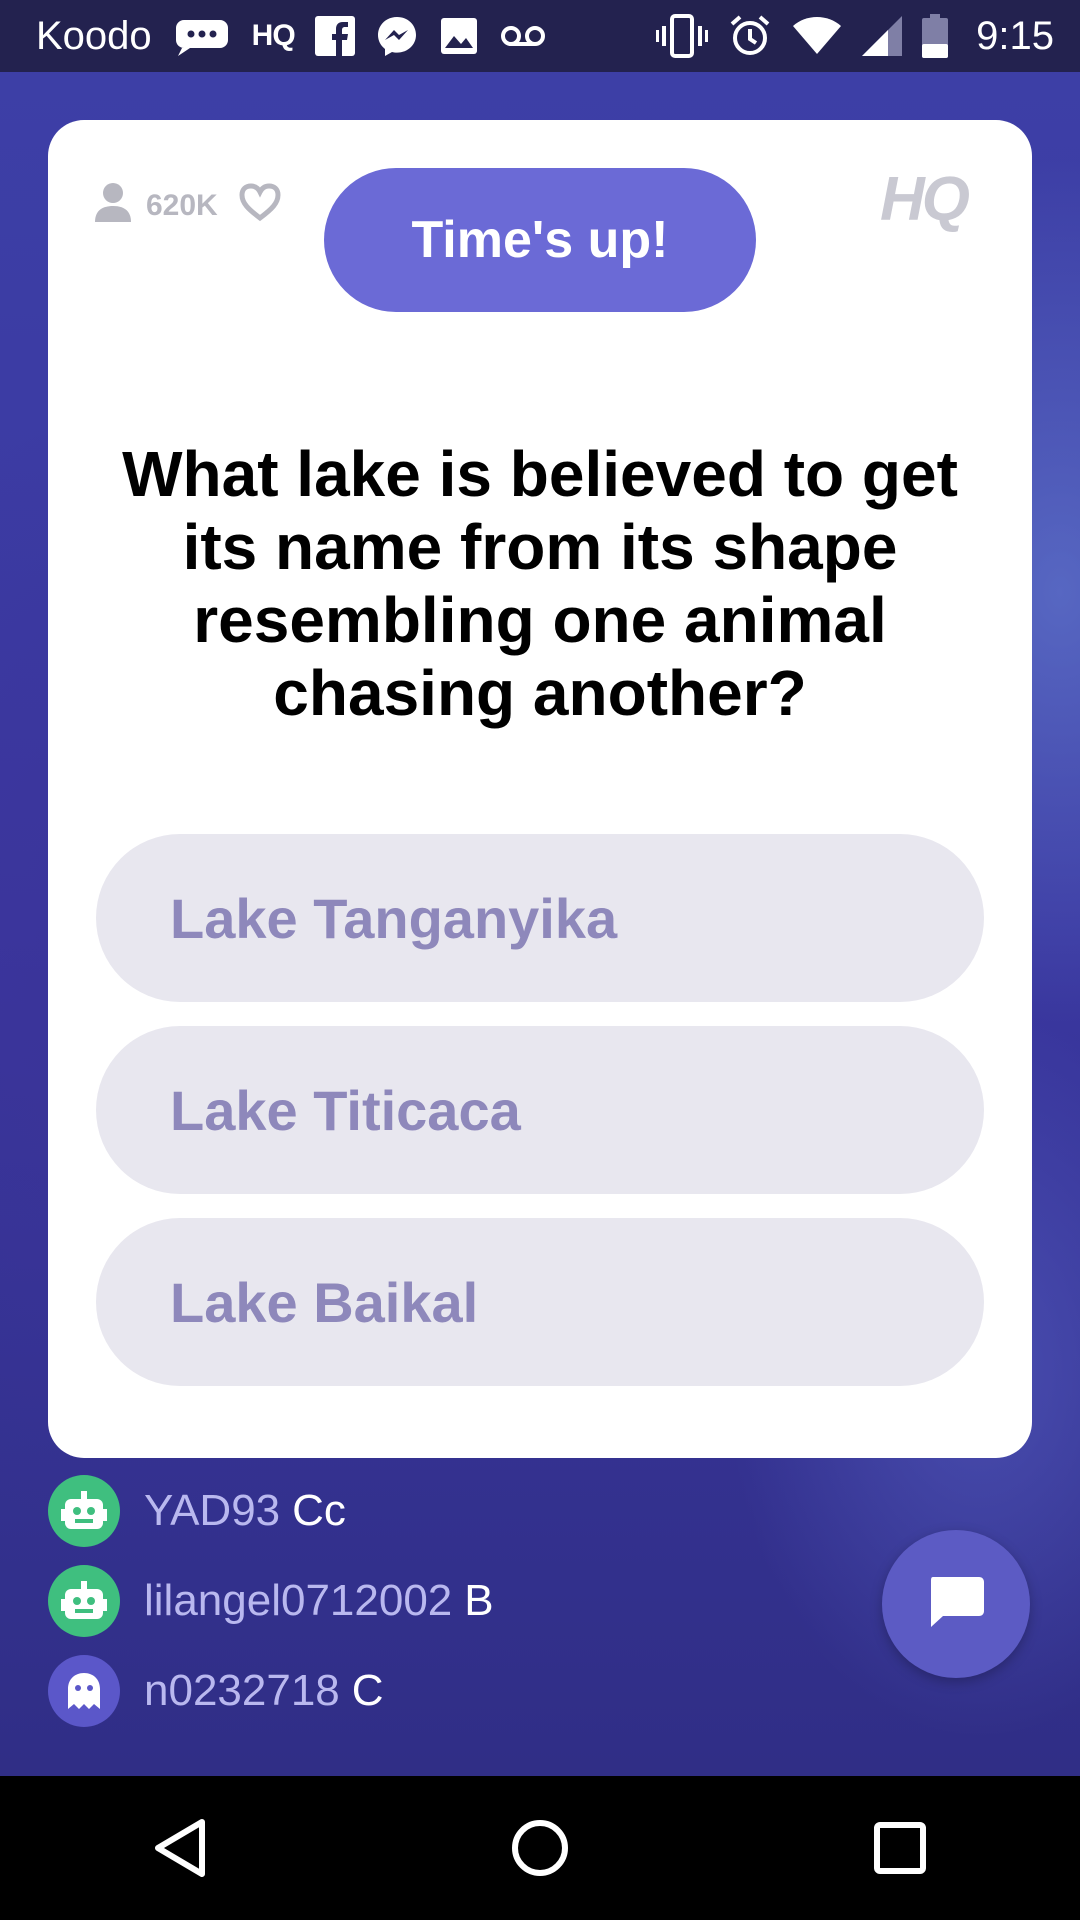 This screenshot has height=1920, width=1080. Describe the element at coordinates (540, 1302) in the screenshot. I see `answer-option-3: Lake Baikal` at that location.